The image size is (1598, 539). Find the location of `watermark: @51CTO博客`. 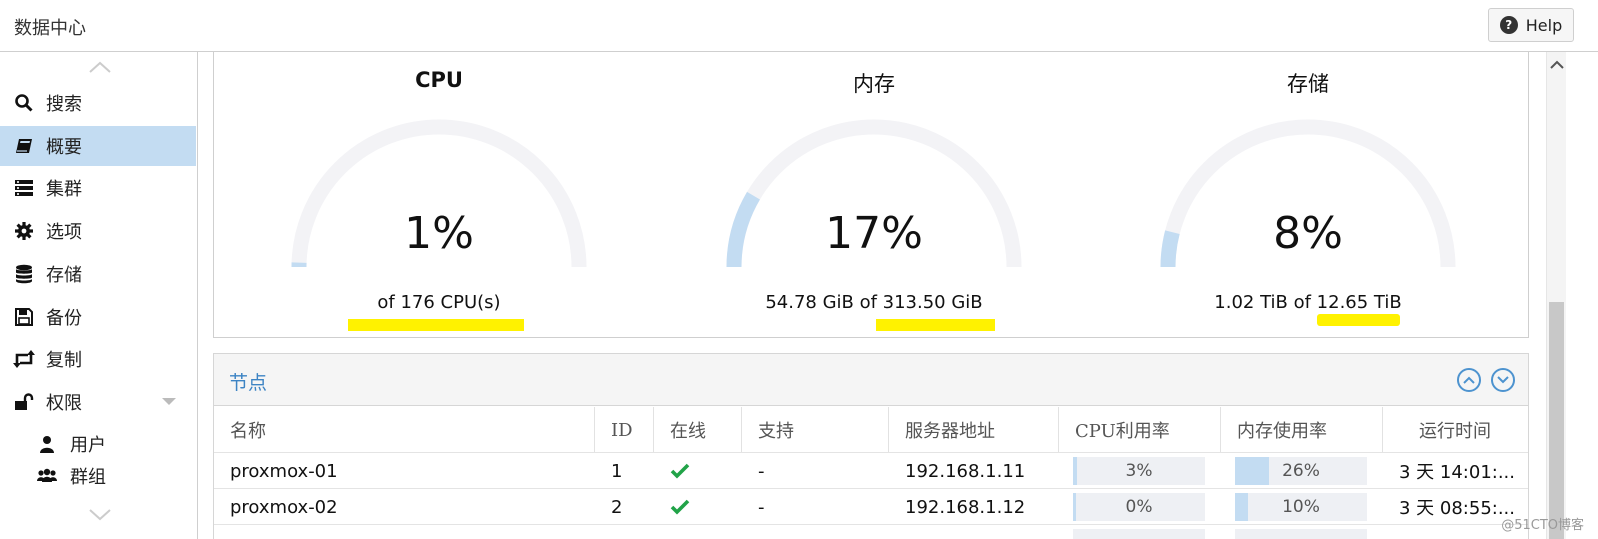

watermark: @51CTO博客 is located at coordinates (1542, 525).